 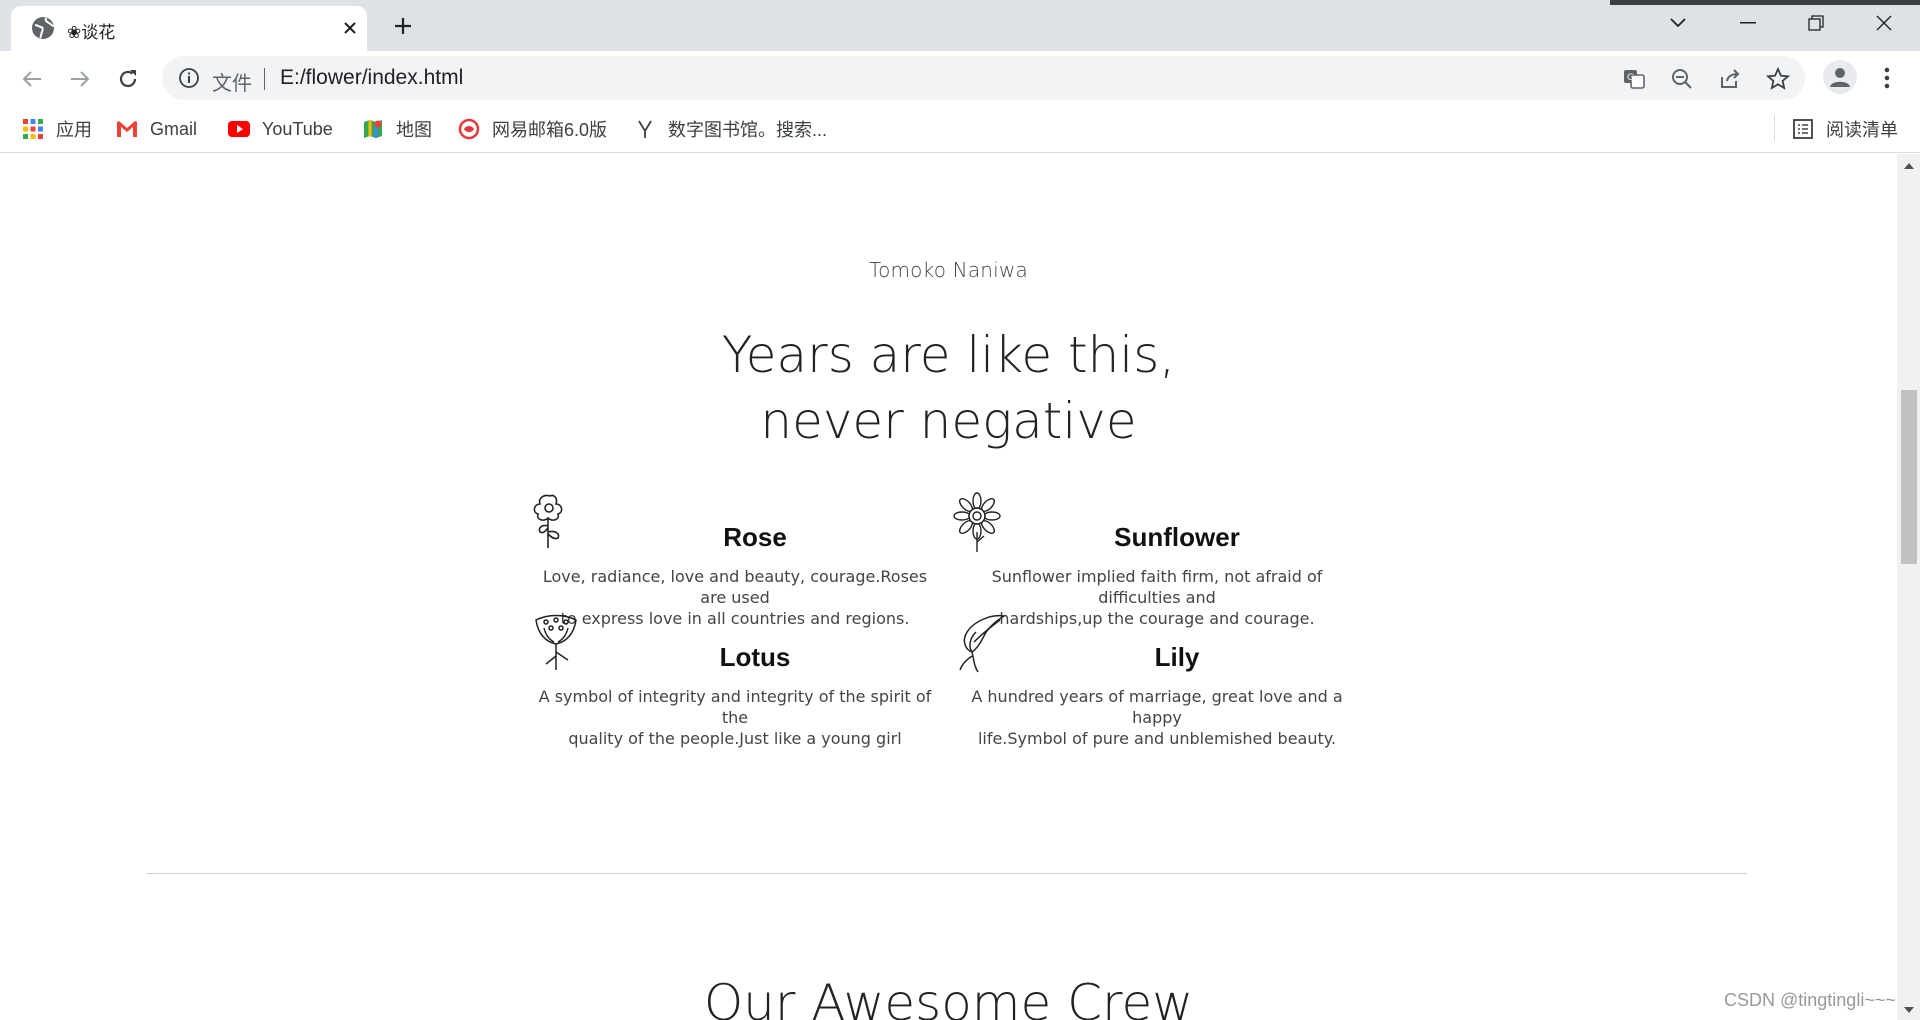 I want to click on close-window-icon, so click(x=1884, y=23).